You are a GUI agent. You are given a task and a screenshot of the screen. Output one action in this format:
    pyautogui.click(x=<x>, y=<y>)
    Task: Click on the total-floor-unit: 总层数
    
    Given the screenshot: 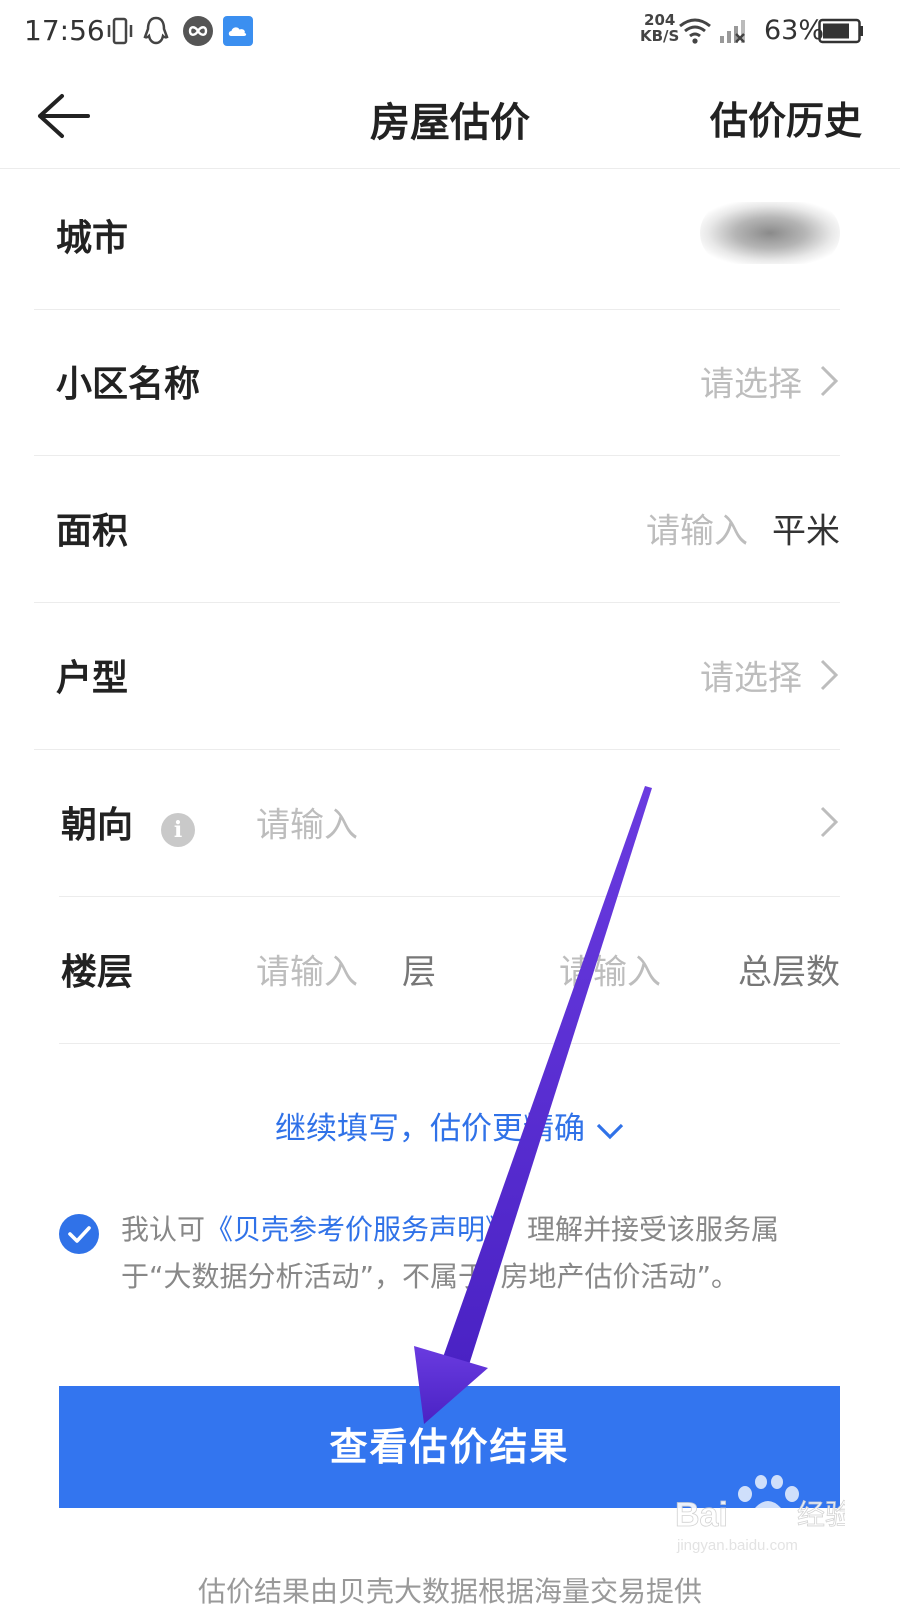 What is the action you would take?
    pyautogui.click(x=789, y=972)
    